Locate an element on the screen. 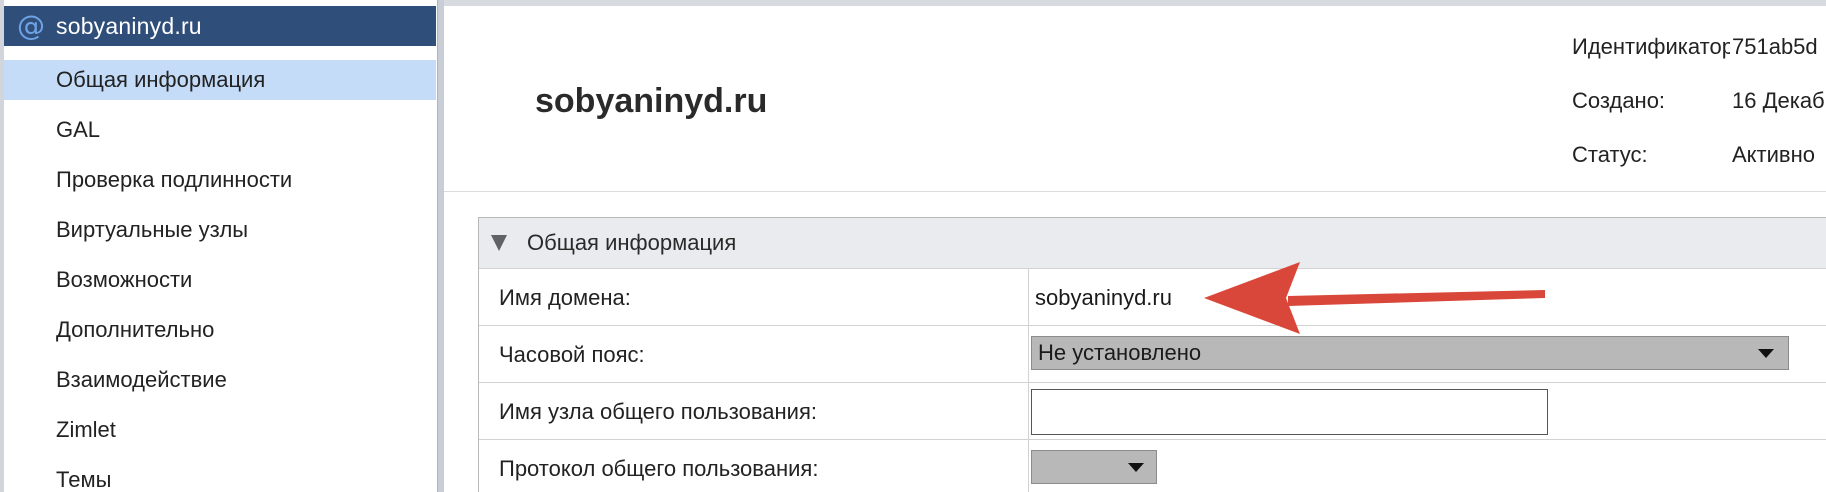 The height and width of the screenshot is (492, 1826). info-row-created: Создано: 16 Декабря is located at coordinates (1699, 105).